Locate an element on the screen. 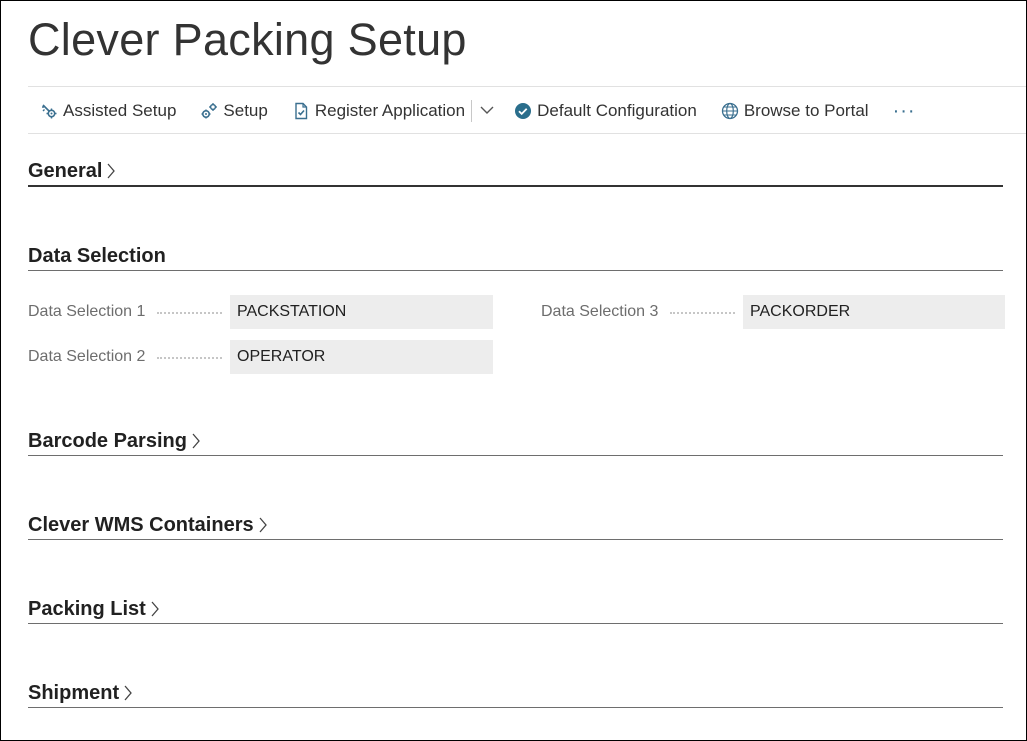  page-title: Clever Packing Setup is located at coordinates (247, 39).